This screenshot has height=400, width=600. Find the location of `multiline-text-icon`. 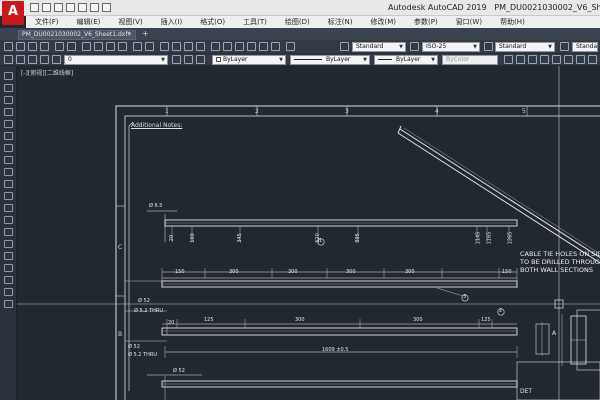

multiline-text-icon is located at coordinates (8, 292).